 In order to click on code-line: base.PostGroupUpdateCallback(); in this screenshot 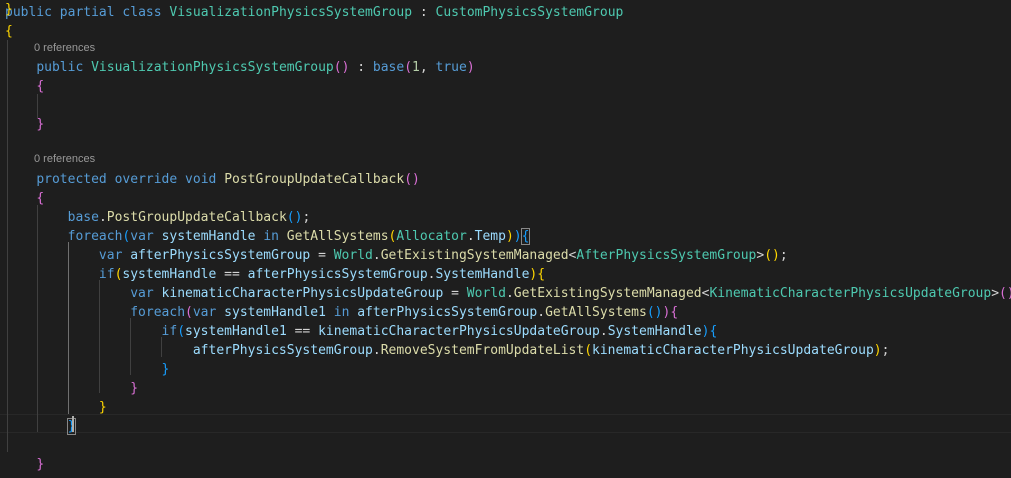, I will do `click(158, 217)`.